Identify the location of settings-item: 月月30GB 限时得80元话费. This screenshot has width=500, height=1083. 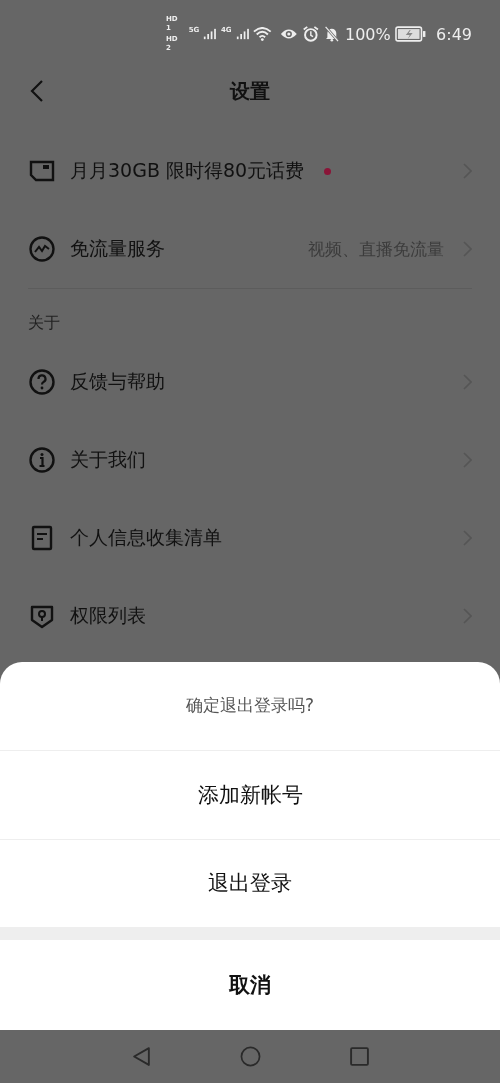
(250, 171).